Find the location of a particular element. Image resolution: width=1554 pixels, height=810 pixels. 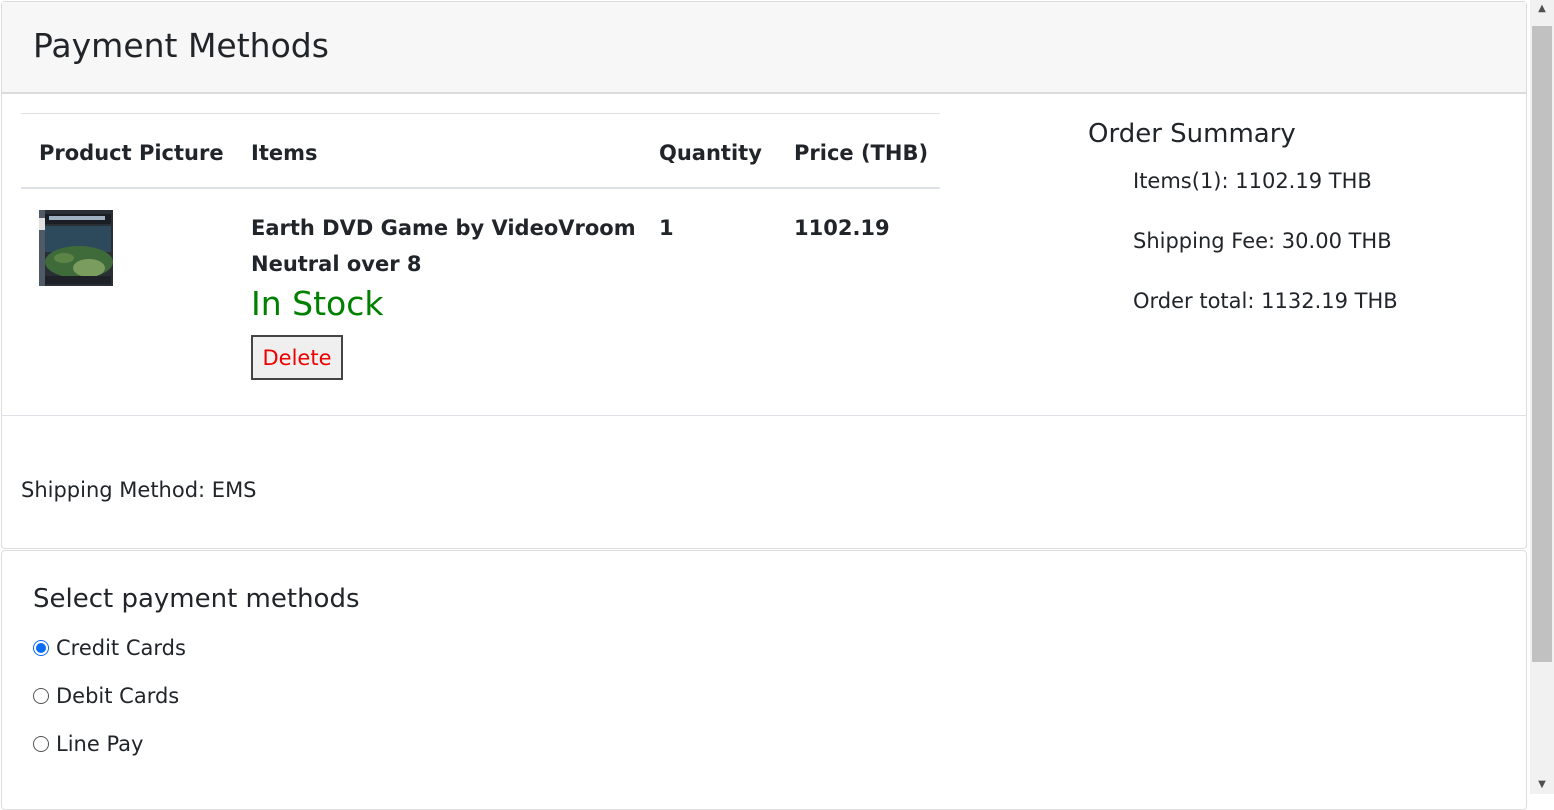

table-header-divider is located at coordinates (480, 188).